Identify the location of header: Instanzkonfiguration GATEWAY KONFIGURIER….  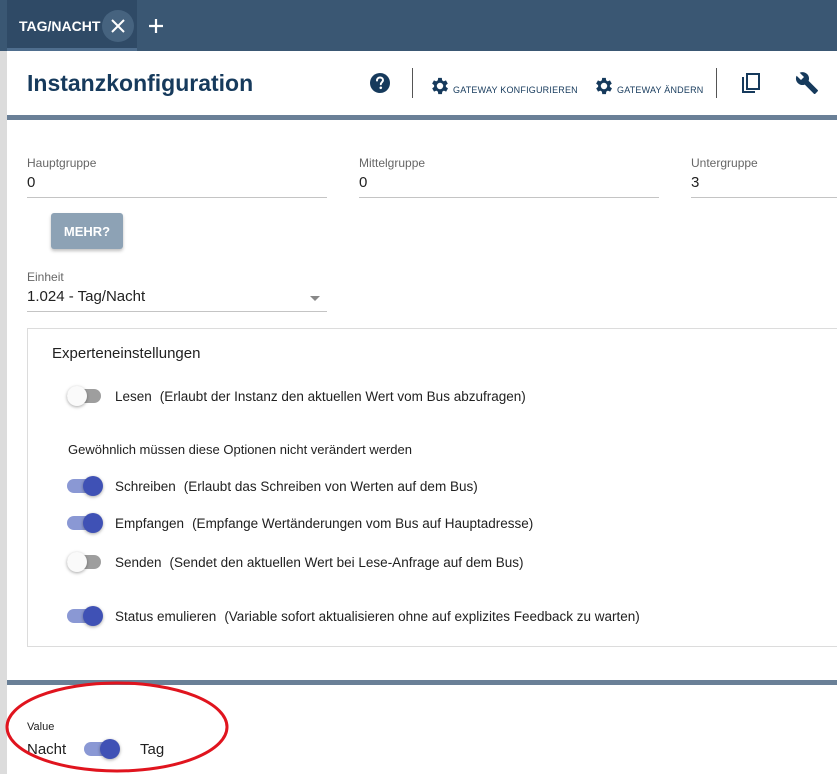
(422, 83).